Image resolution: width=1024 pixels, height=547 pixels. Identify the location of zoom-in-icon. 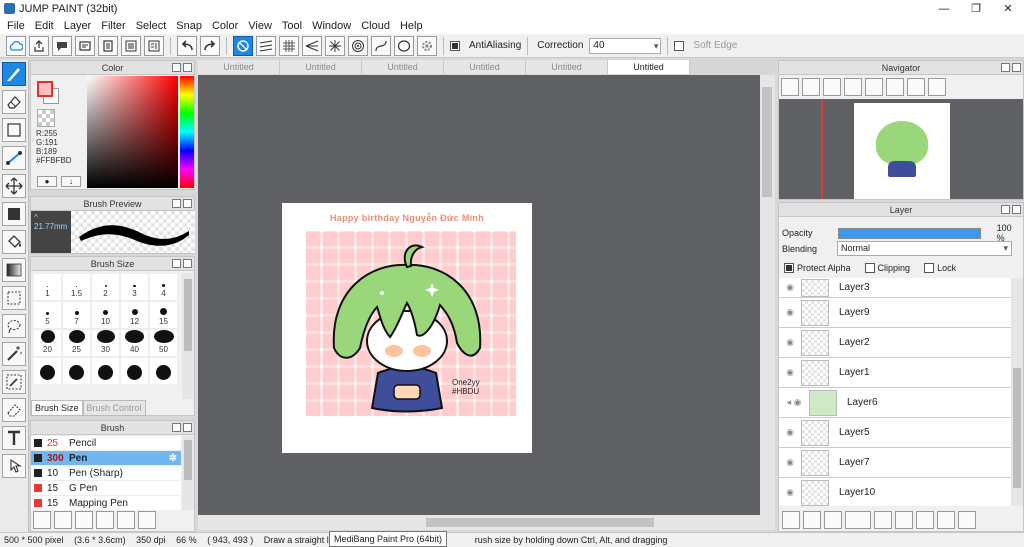
(811, 87).